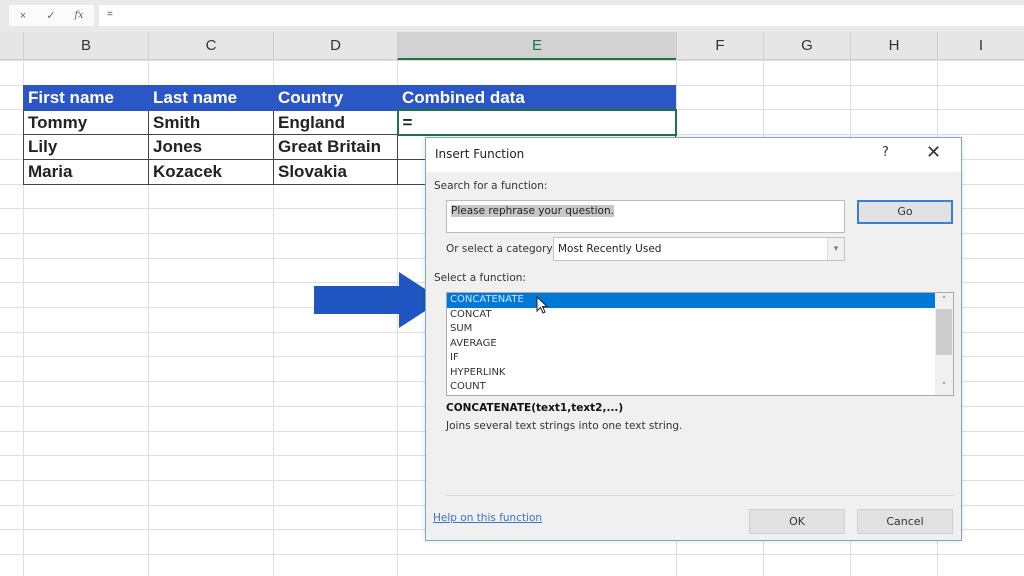 The width and height of the screenshot is (1024, 576). I want to click on column-header-g: G, so click(806, 46).